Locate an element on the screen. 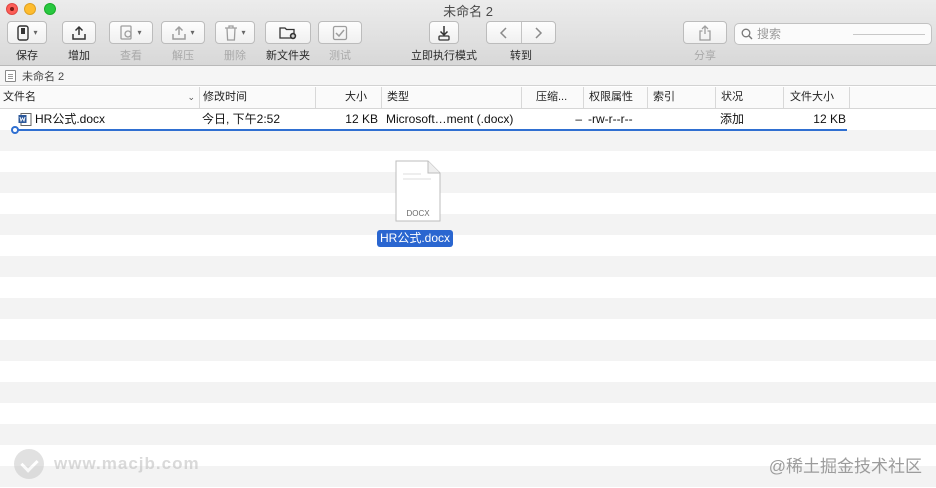 The height and width of the screenshot is (488, 936). test-check-icon is located at coordinates (340, 32).